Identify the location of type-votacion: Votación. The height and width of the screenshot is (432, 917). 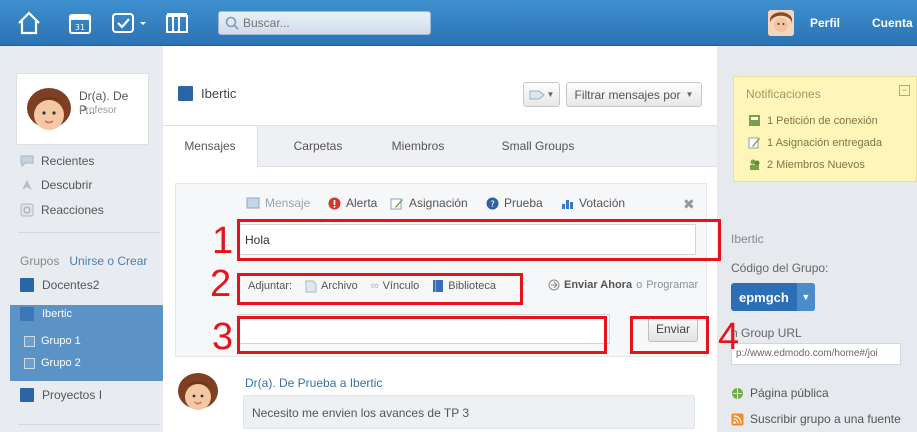
(593, 203).